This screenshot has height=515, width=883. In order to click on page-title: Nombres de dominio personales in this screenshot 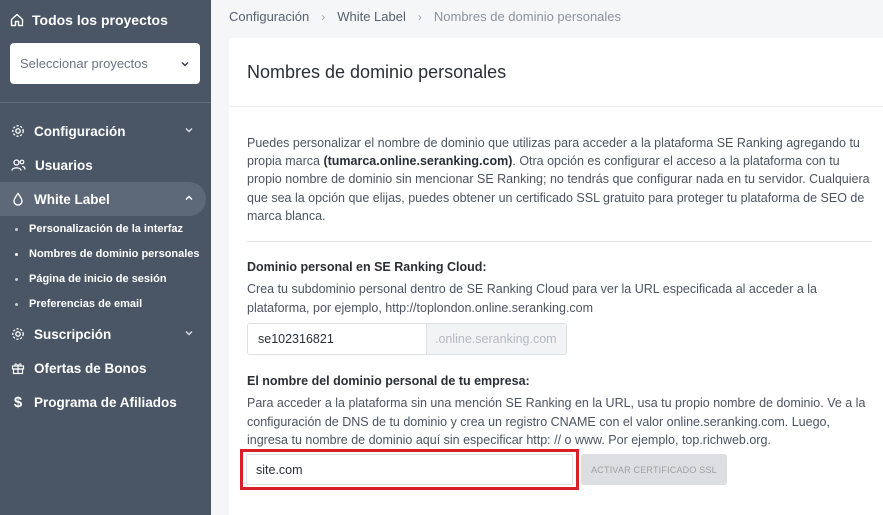, I will do `click(377, 71)`.